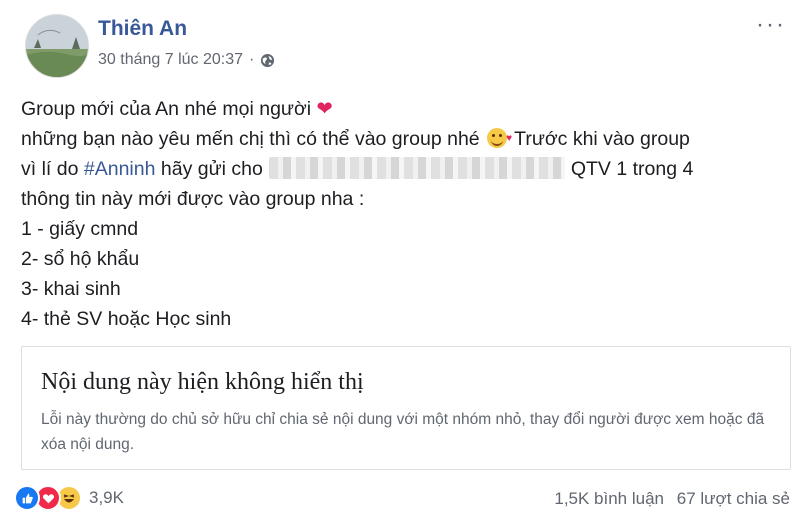 The width and height of the screenshot is (800, 516). What do you see at coordinates (202, 382) in the screenshot?
I see `notice-title: Nội dung này hiện không hiển thị` at bounding box center [202, 382].